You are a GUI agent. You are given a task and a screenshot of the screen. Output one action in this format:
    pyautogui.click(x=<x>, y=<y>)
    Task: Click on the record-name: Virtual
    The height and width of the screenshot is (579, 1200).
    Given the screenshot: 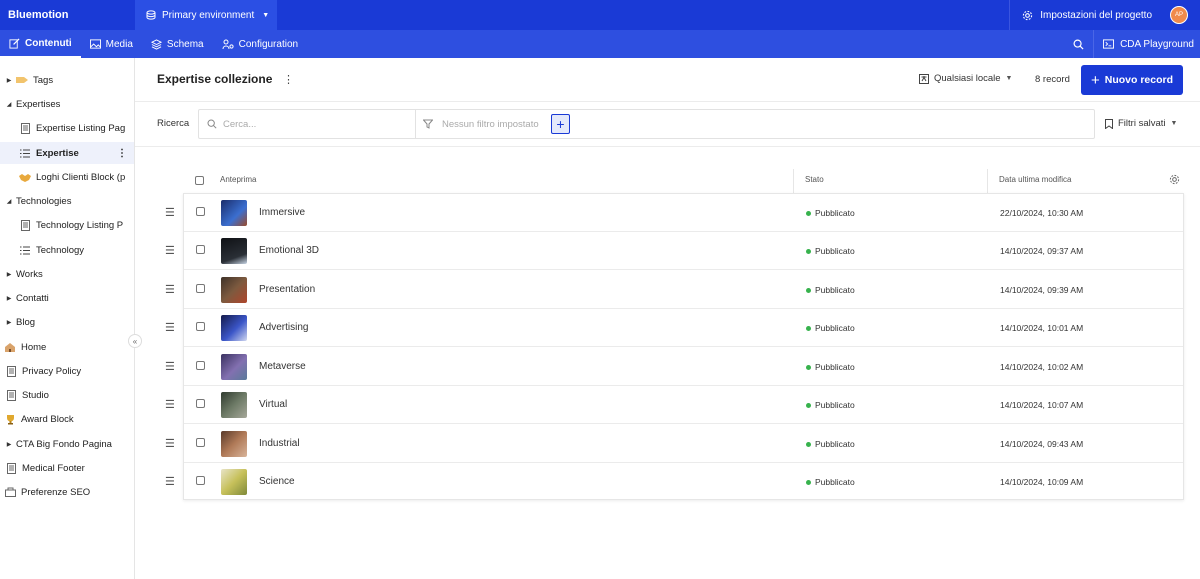 What is the action you would take?
    pyautogui.click(x=273, y=404)
    